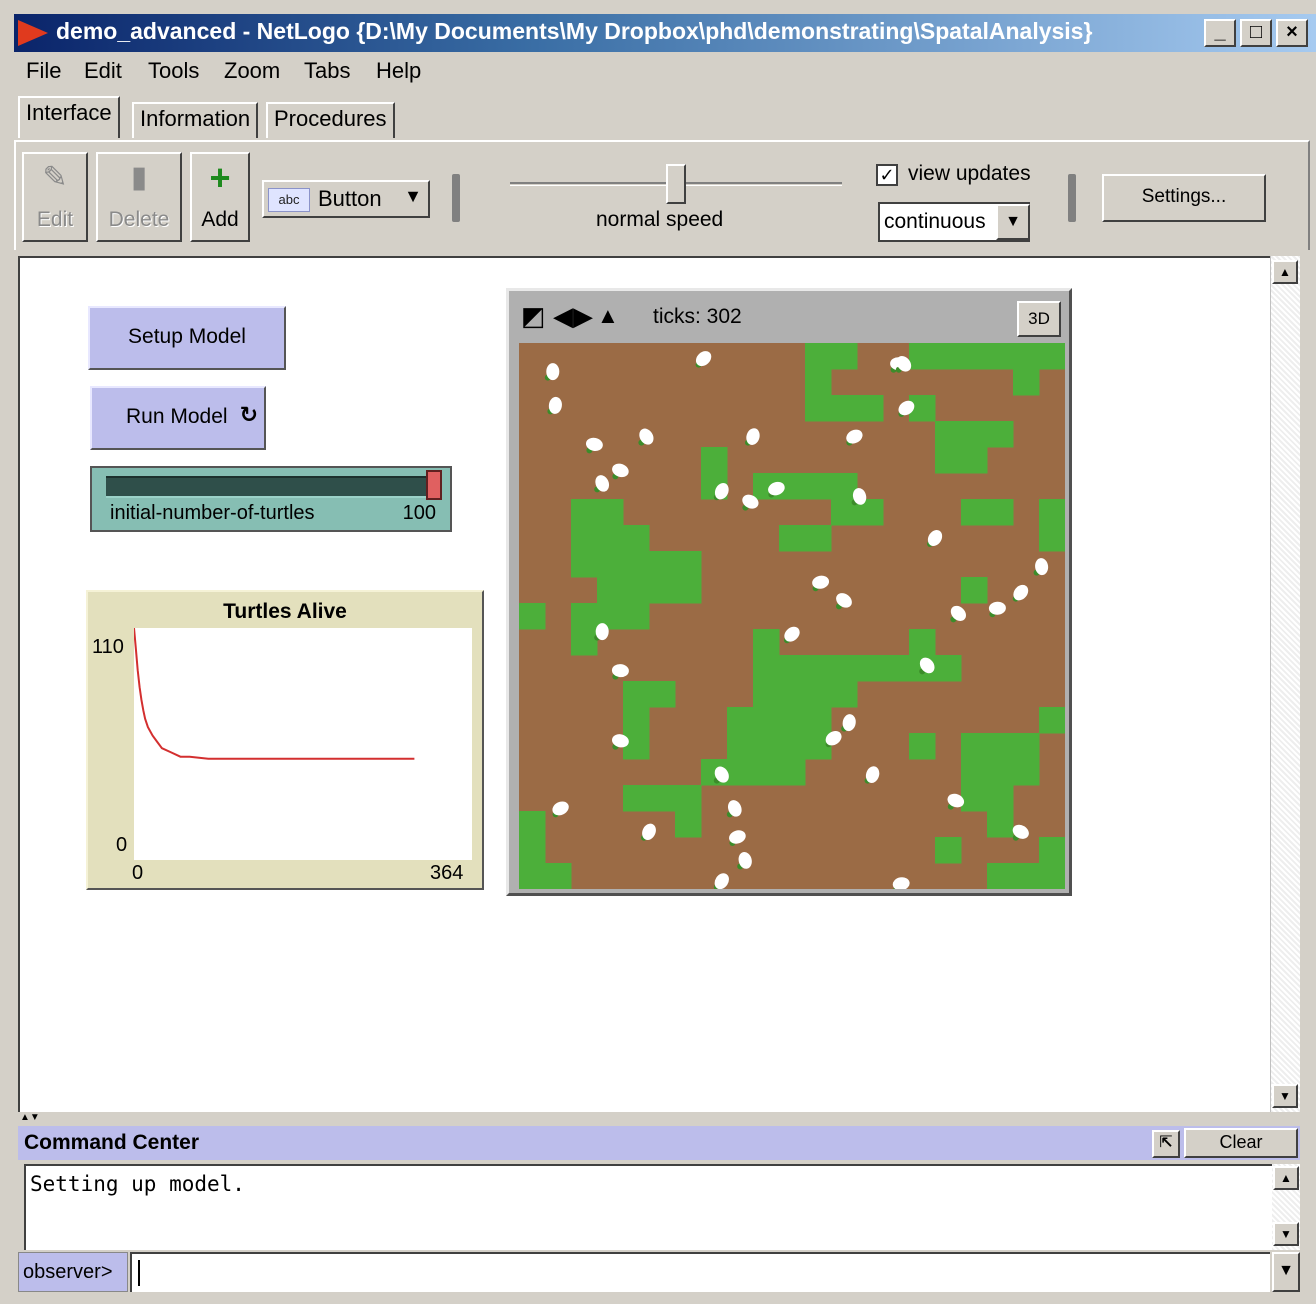 This screenshot has height=1304, width=1316. What do you see at coordinates (1241, 1143) in the screenshot?
I see `clear-button: Clear` at bounding box center [1241, 1143].